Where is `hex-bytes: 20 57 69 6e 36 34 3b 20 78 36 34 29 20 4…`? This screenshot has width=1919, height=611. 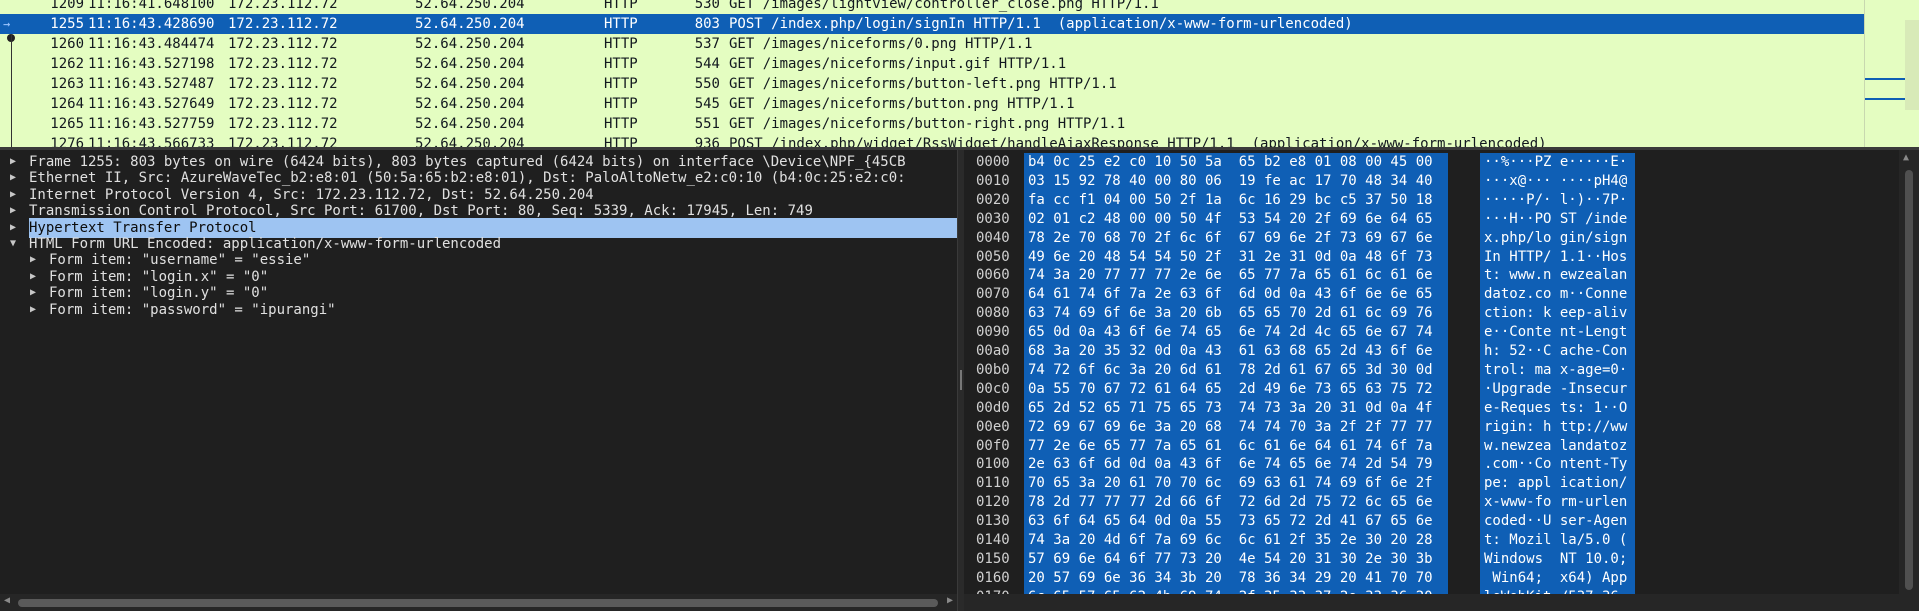 hex-bytes: 20 57 69 6e 36 34 3b 20 78 36 34 29 20 4… is located at coordinates (1230, 578).